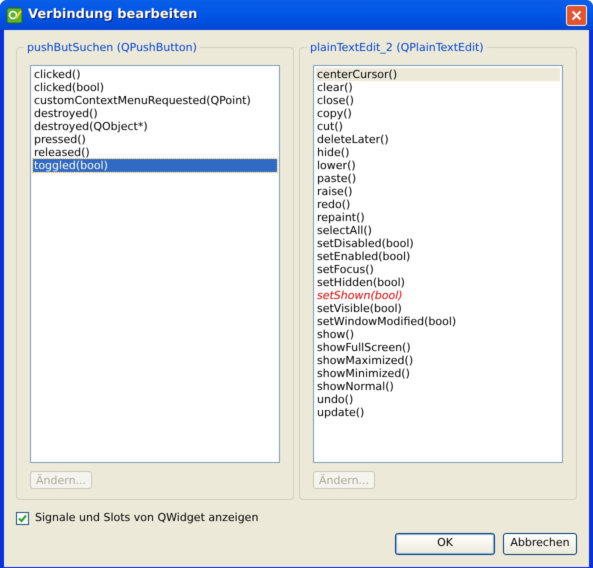  Describe the element at coordinates (438, 191) in the screenshot. I see `list-item: raise()` at that location.